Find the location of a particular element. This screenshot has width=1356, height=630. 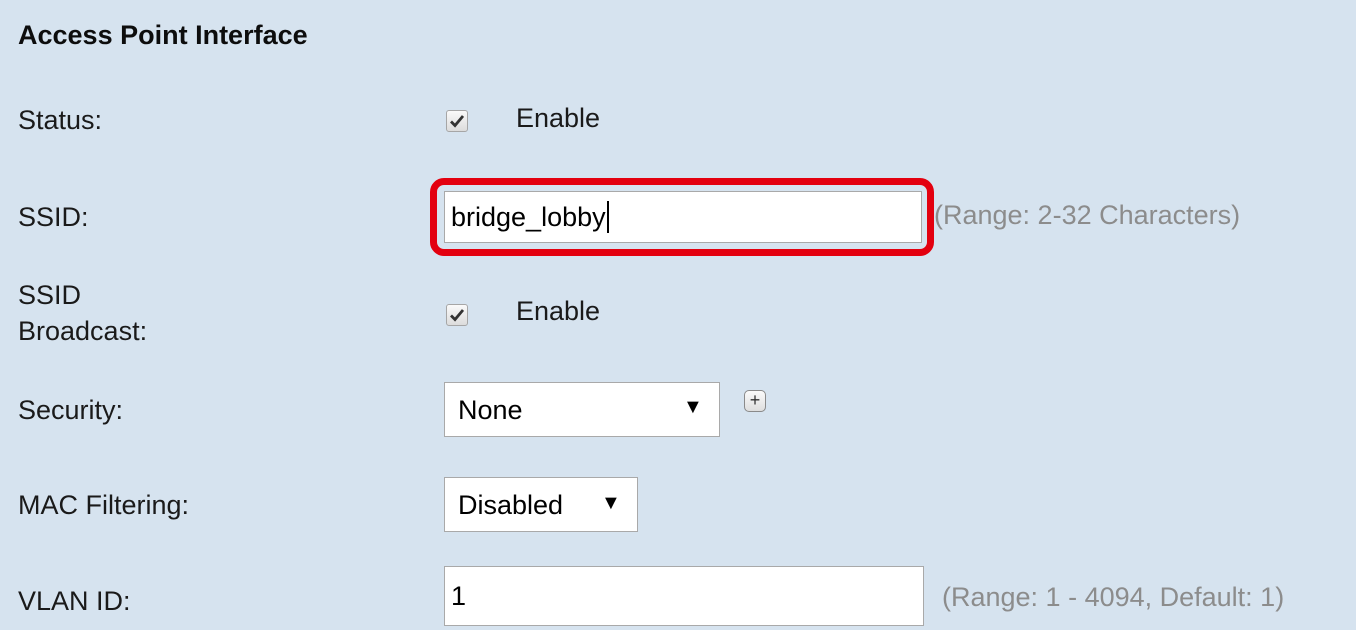

ssid-input: bridge_lobby is located at coordinates (683, 217).